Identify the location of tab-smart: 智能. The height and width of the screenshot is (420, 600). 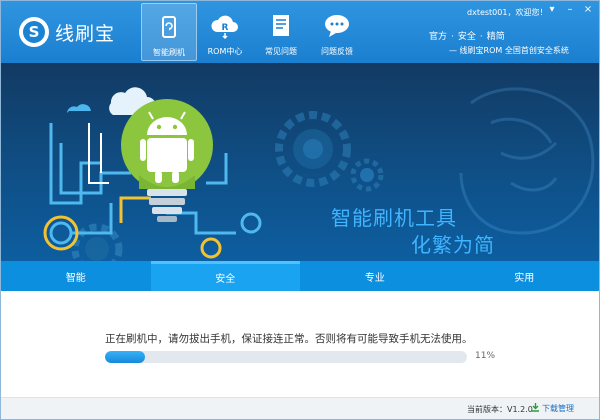
(76, 276).